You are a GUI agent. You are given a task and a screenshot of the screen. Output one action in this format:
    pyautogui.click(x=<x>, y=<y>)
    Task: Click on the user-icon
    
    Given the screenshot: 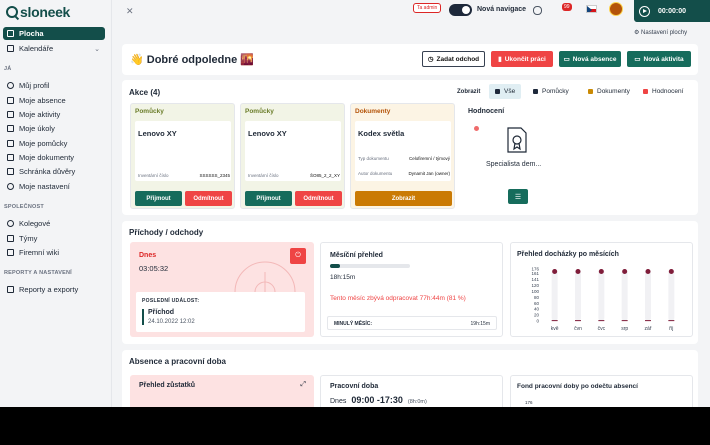 What is the action you would take?
    pyautogui.click(x=10, y=85)
    